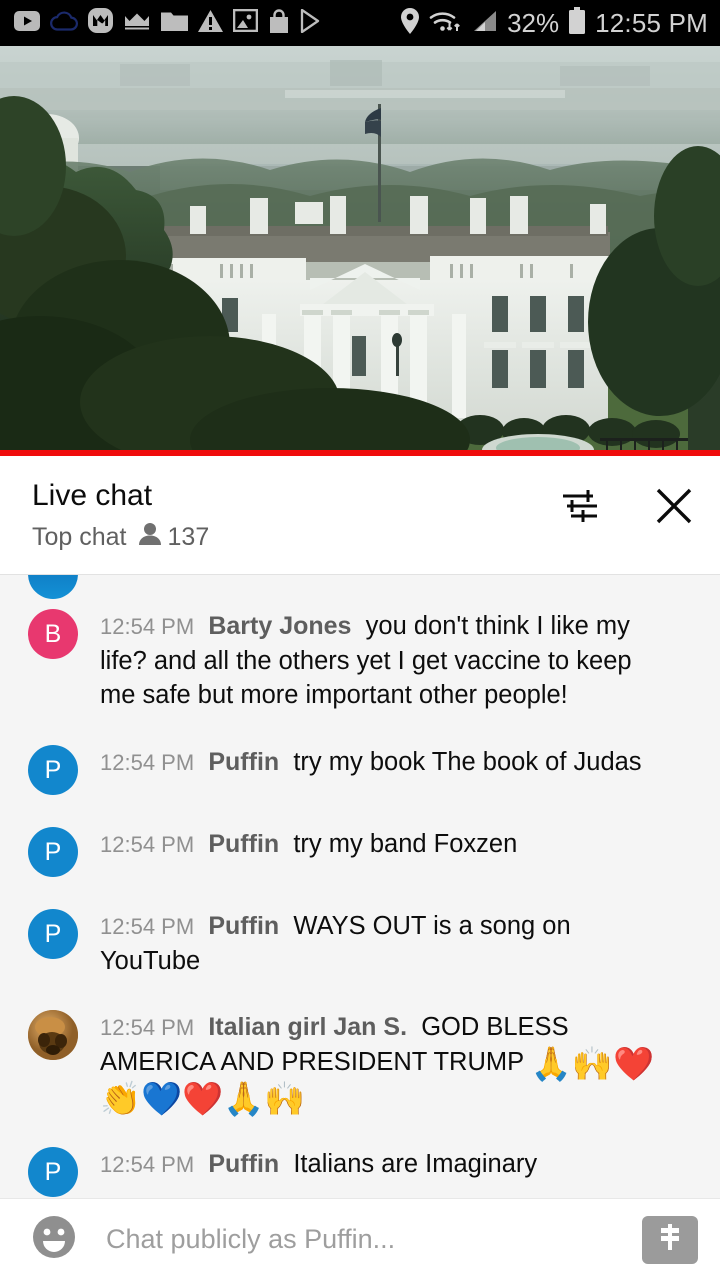 This screenshot has width=720, height=1280. I want to click on chat-message-author: Italian girl Jan S., so click(307, 1027).